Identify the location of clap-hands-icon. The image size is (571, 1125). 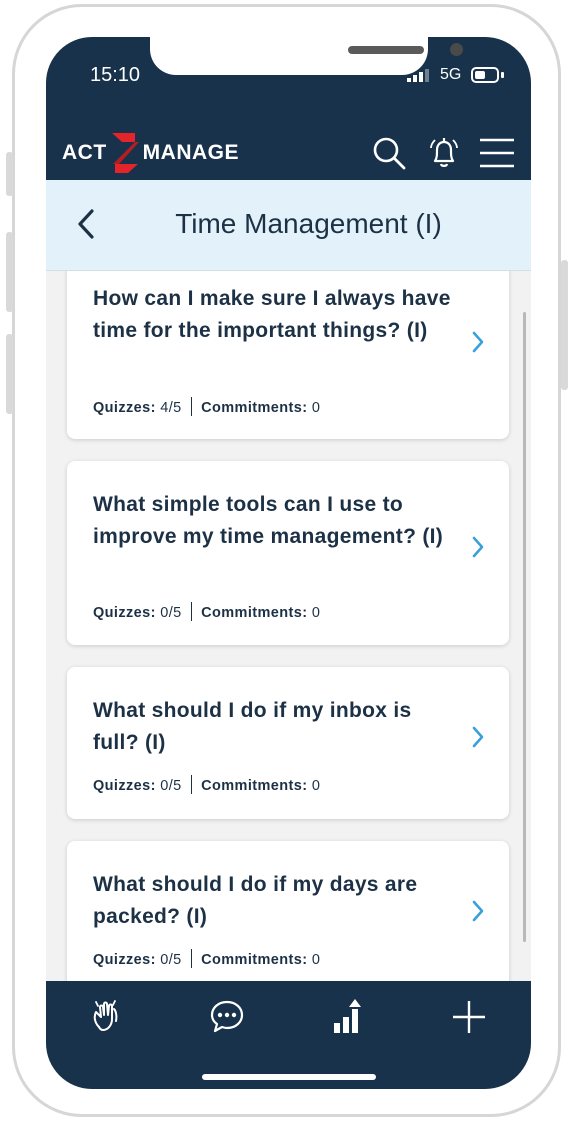
(107, 1017).